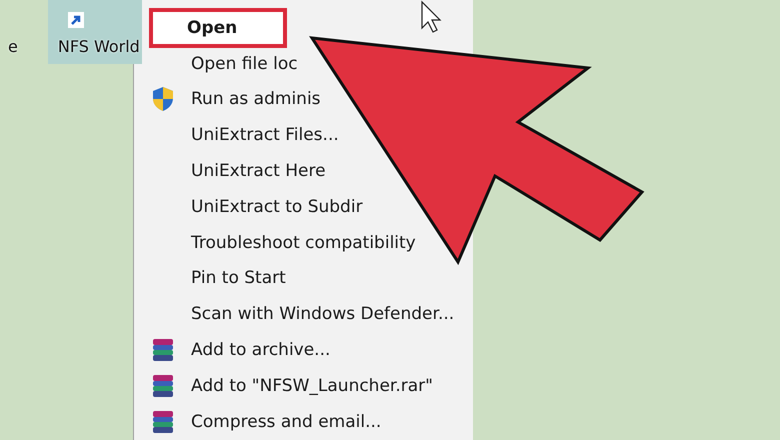 The image size is (780, 440). What do you see at coordinates (163, 99) in the screenshot?
I see `shield-icon` at bounding box center [163, 99].